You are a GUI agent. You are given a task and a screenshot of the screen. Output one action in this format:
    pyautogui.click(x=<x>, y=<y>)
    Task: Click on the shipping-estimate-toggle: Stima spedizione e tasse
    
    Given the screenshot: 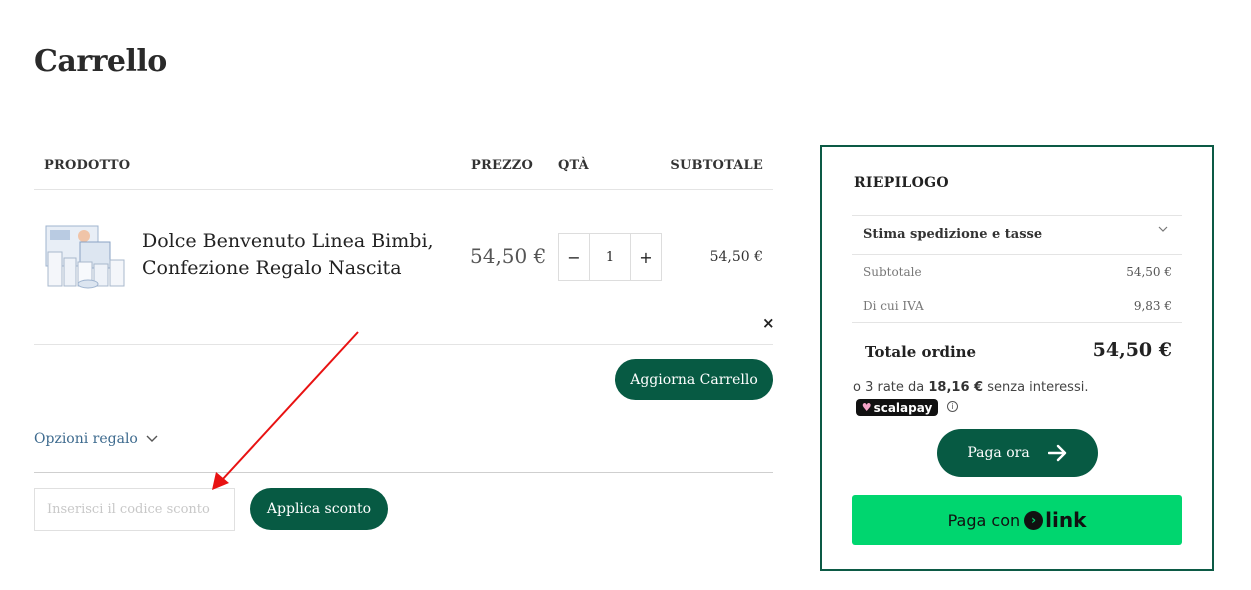 What is the action you would take?
    pyautogui.click(x=952, y=234)
    